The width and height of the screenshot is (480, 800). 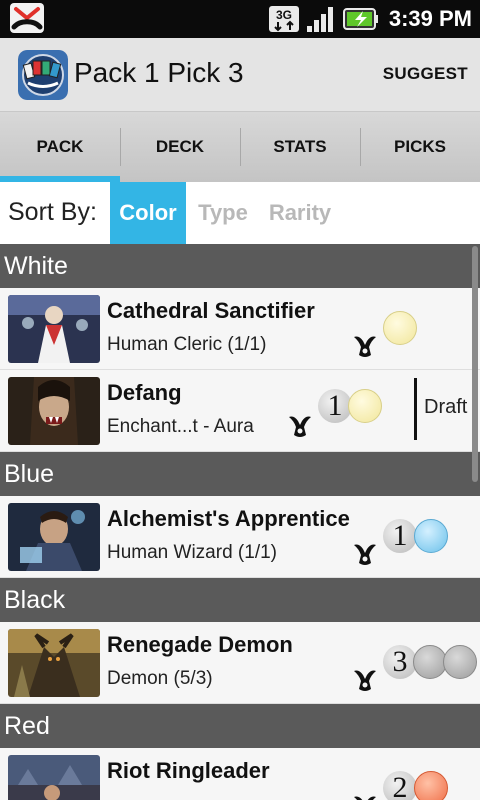 What do you see at coordinates (420, 147) in the screenshot?
I see `tab-picks: PICKS` at bounding box center [420, 147].